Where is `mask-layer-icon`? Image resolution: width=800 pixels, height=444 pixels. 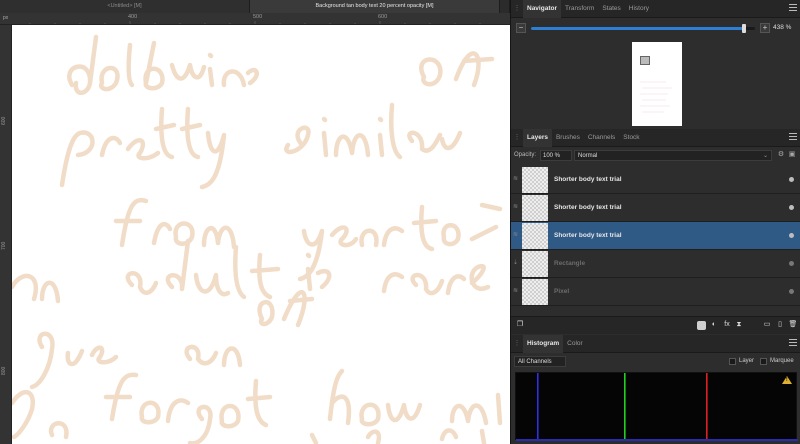 mask-layer-icon is located at coordinates (701, 325).